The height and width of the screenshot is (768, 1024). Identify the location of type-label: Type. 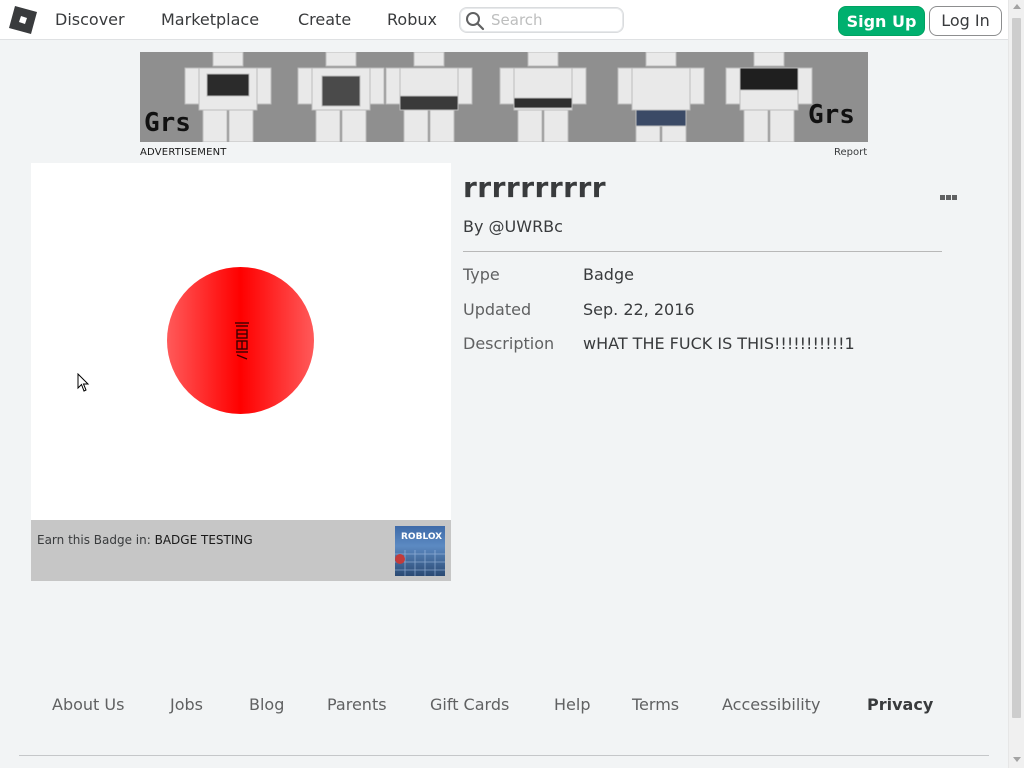
(481, 274).